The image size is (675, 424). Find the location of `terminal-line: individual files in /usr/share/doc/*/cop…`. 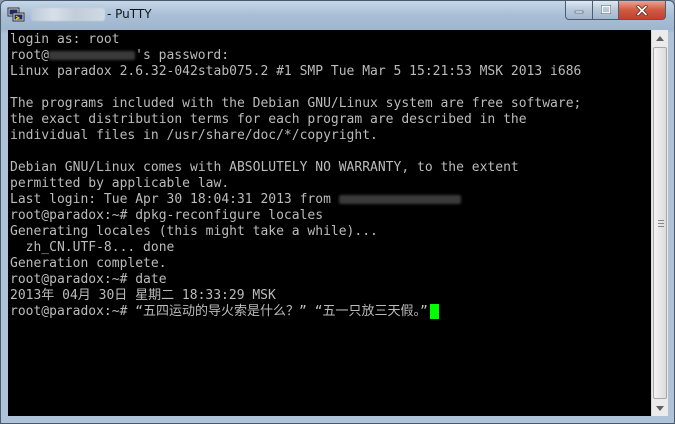

terminal-line: individual files in /usr/share/doc/*/cop… is located at coordinates (194, 135).